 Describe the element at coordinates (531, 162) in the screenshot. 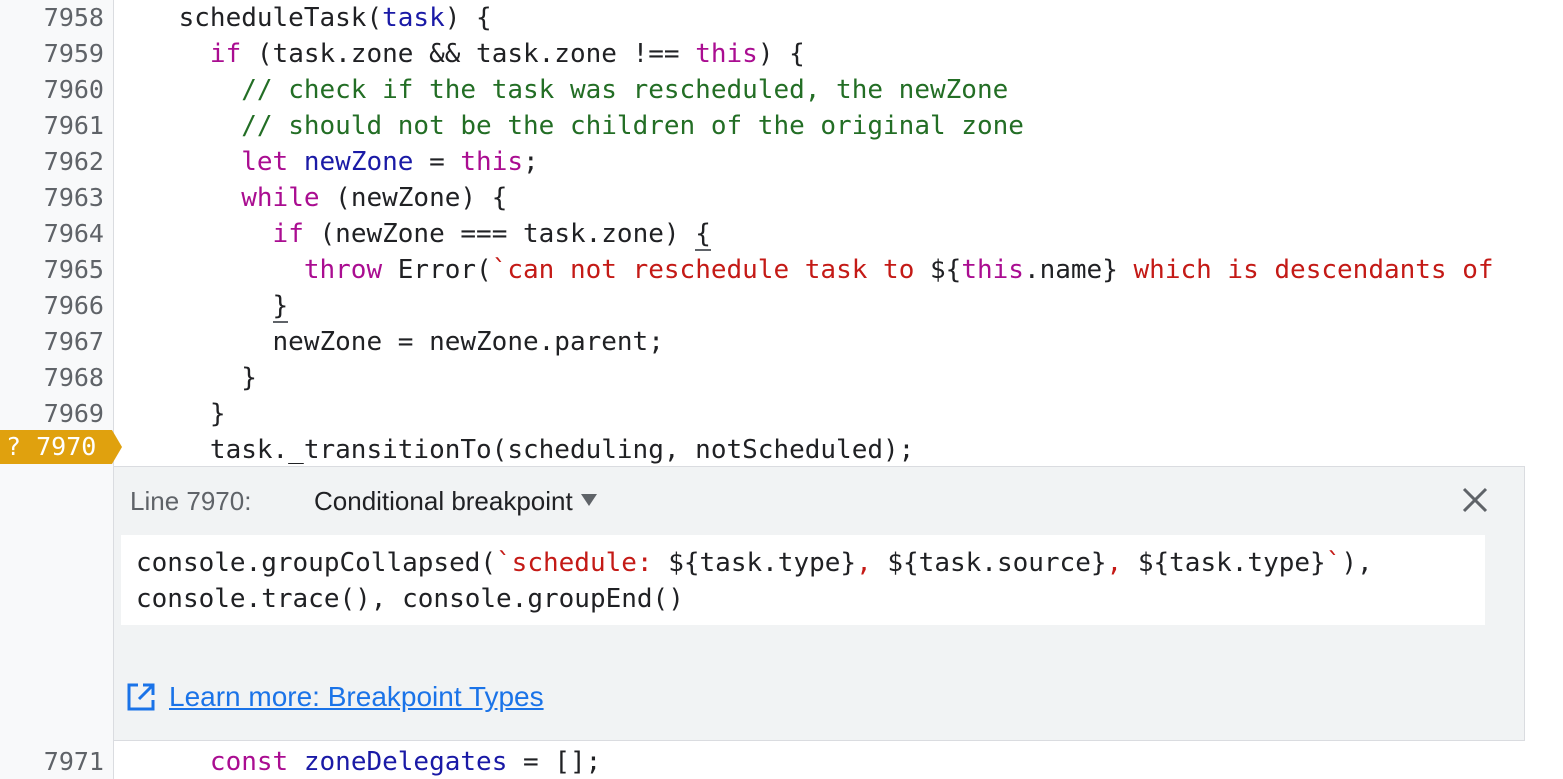

I see `code-token: ;` at that location.